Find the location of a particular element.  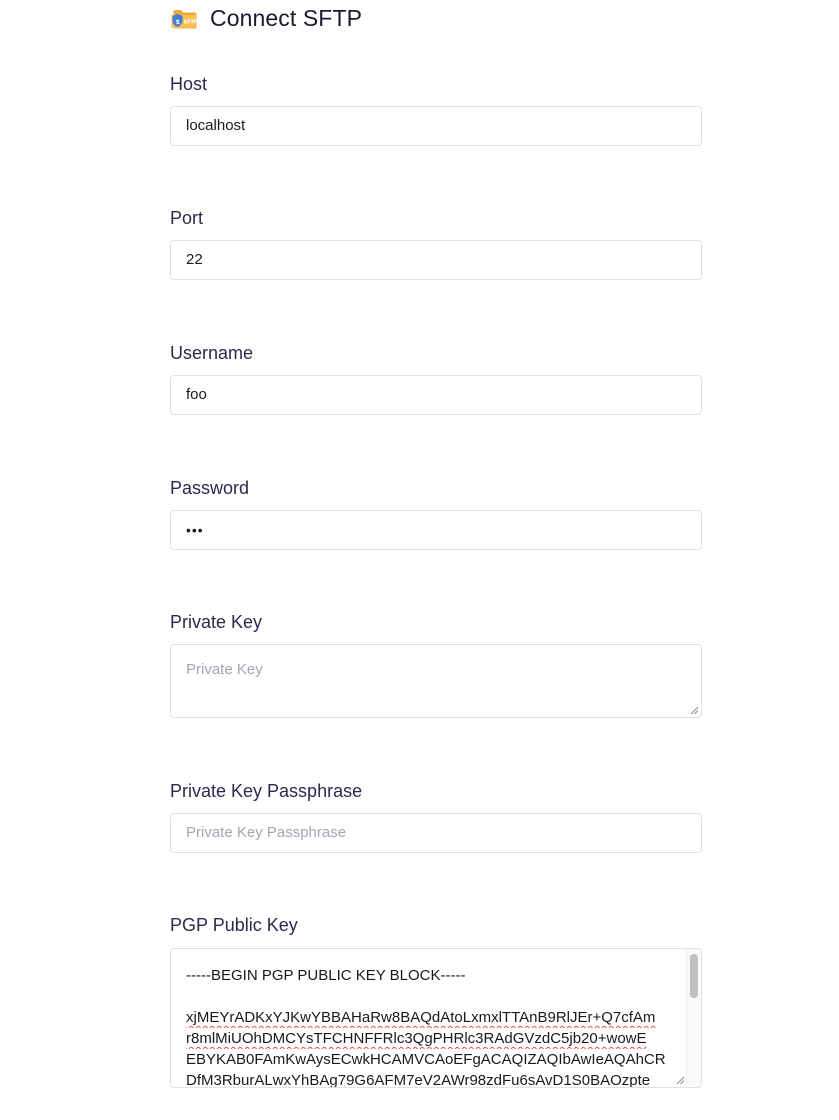

port-field-group: Port 22 is located at coordinates (436, 243).